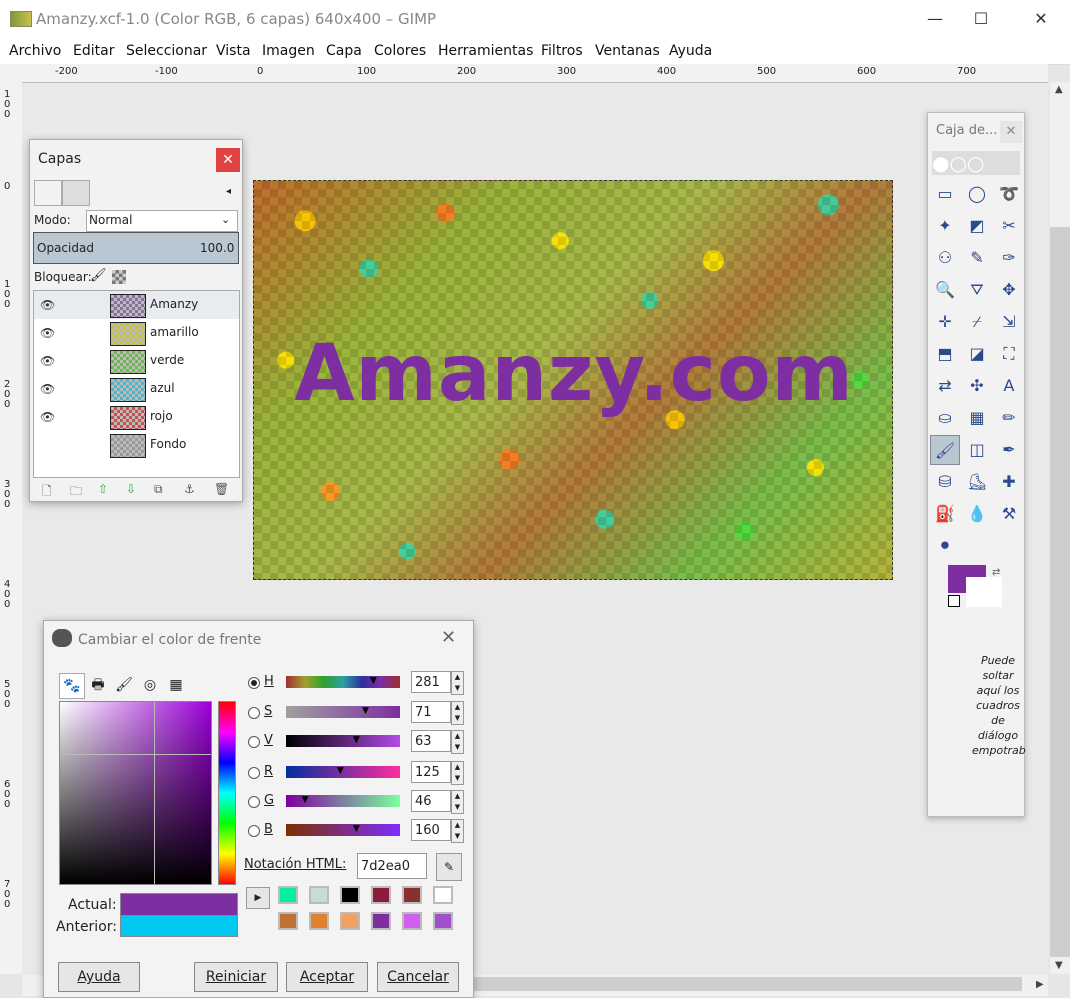 The height and width of the screenshot is (998, 1070). Describe the element at coordinates (76, 492) in the screenshot. I see `new-group-icon: 🗀` at that location.